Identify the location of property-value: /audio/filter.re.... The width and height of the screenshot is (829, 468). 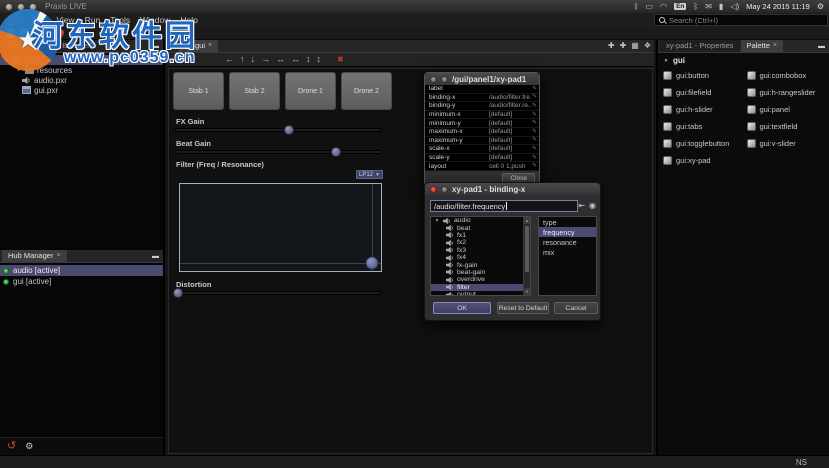
(510, 105).